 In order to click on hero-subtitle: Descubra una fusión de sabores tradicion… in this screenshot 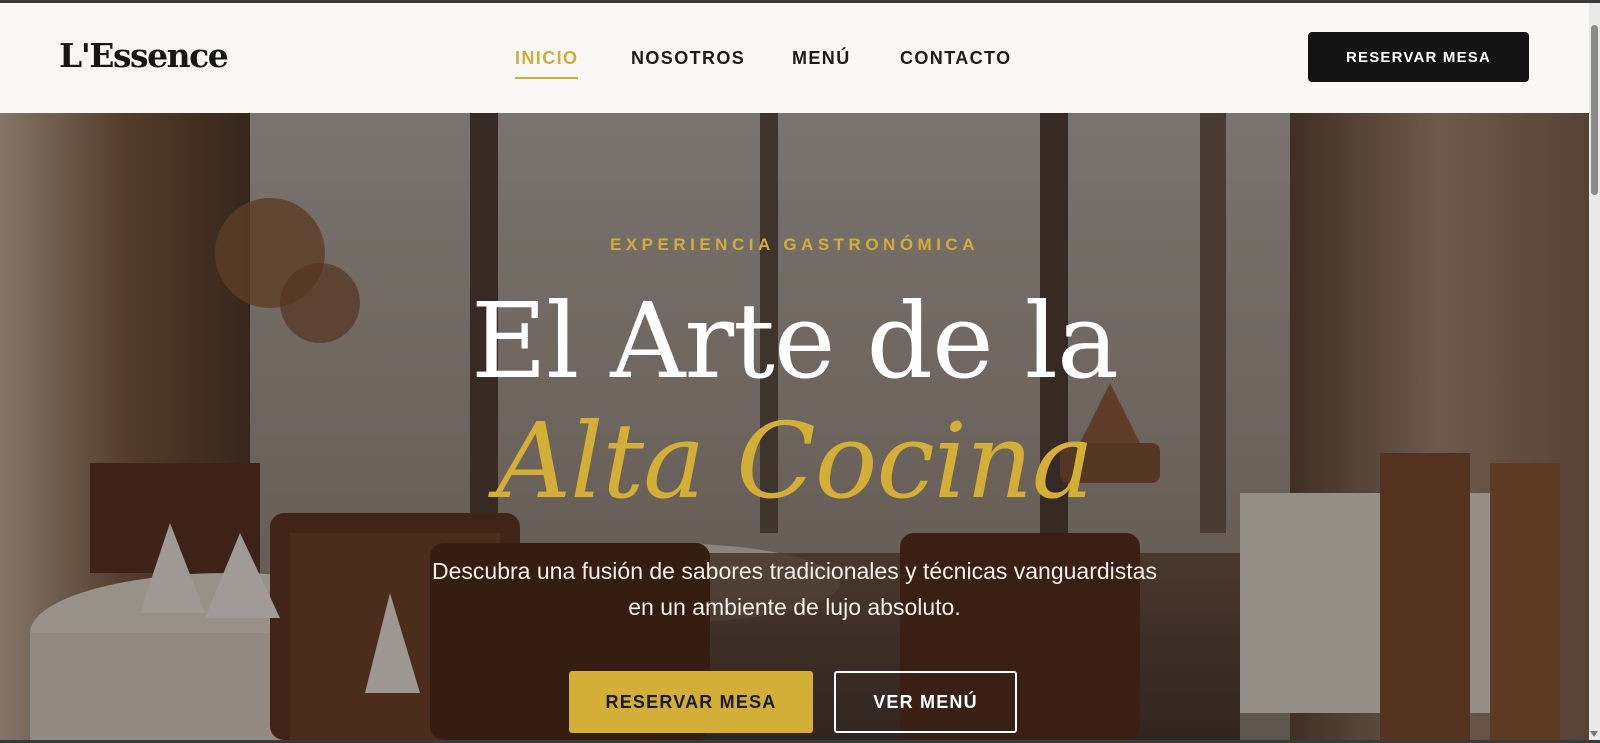, I will do `click(794, 589)`.